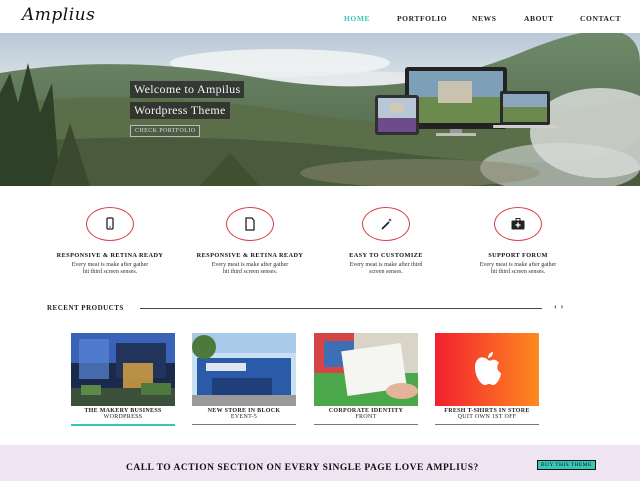 The width and height of the screenshot is (640, 481). Describe the element at coordinates (165, 131) in the screenshot. I see `check-portfolio-button: CHECK PORTFOLIO` at that location.